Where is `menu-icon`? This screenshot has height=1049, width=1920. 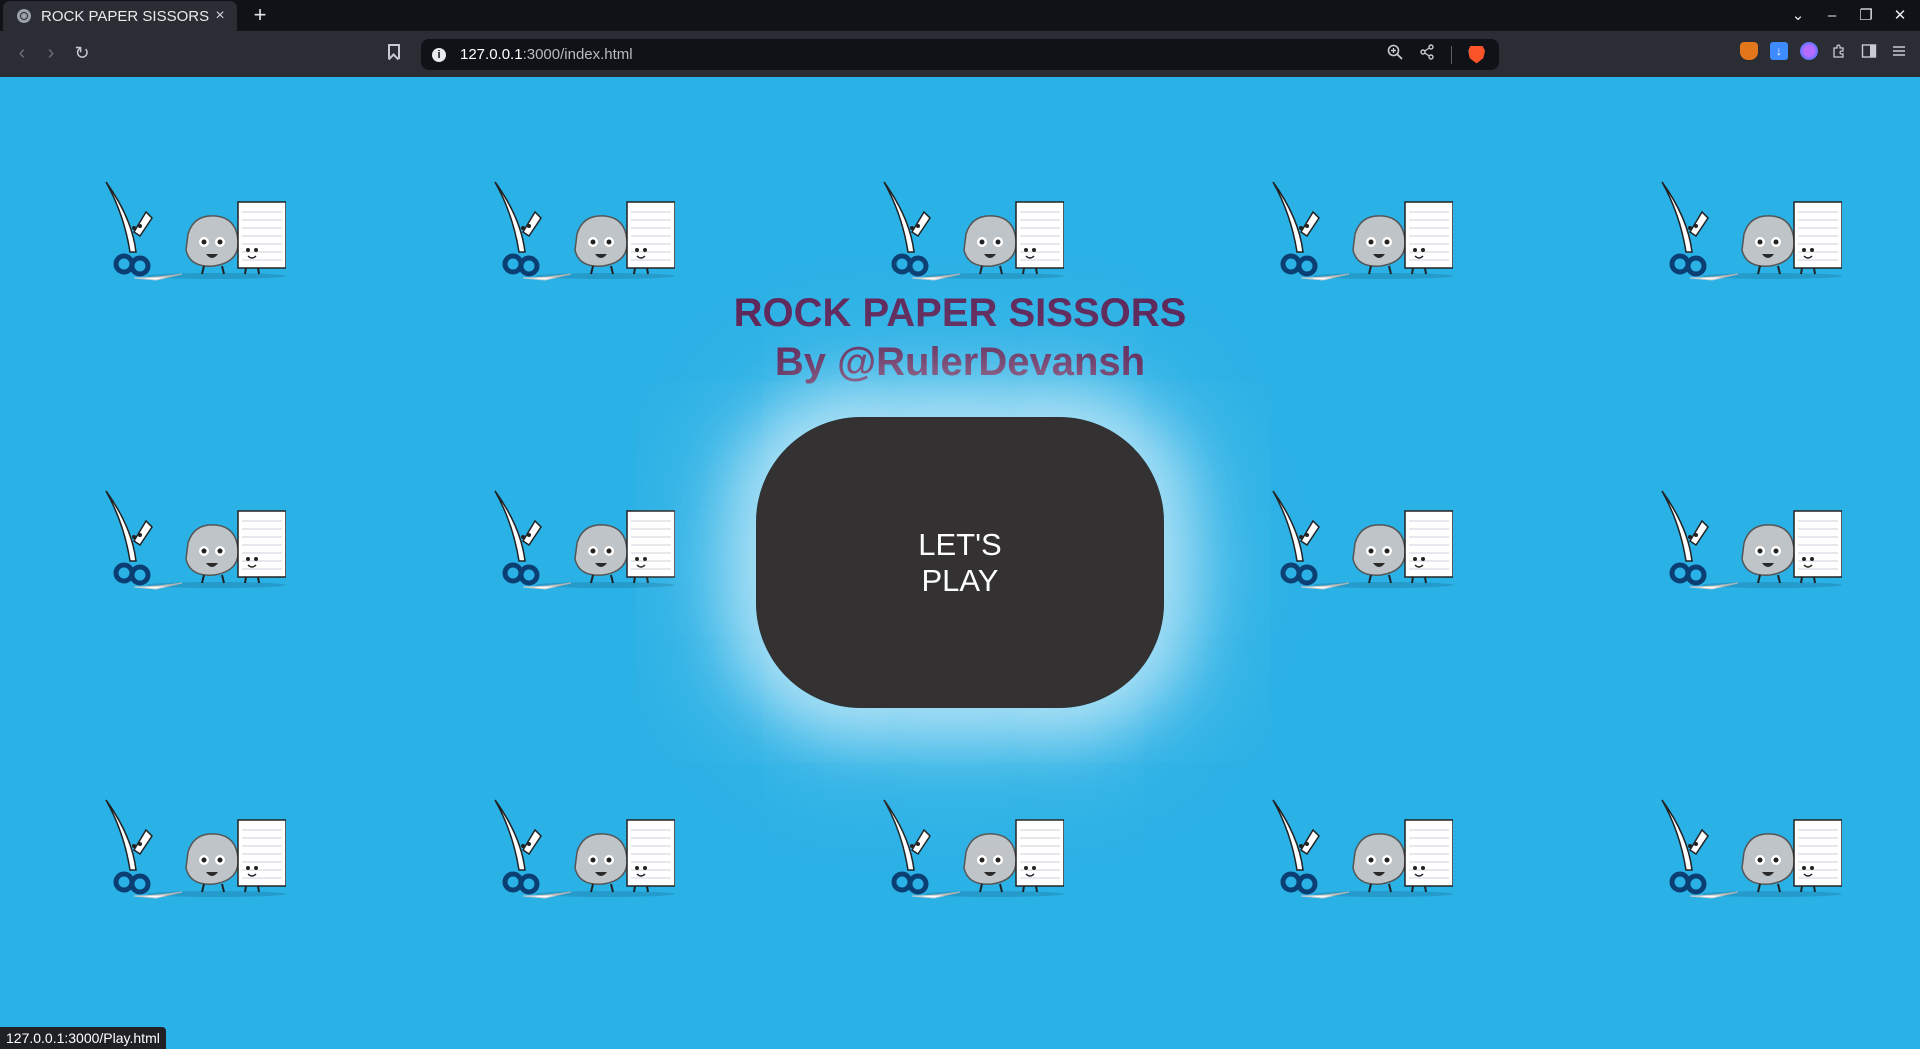
menu-icon is located at coordinates (1899, 51).